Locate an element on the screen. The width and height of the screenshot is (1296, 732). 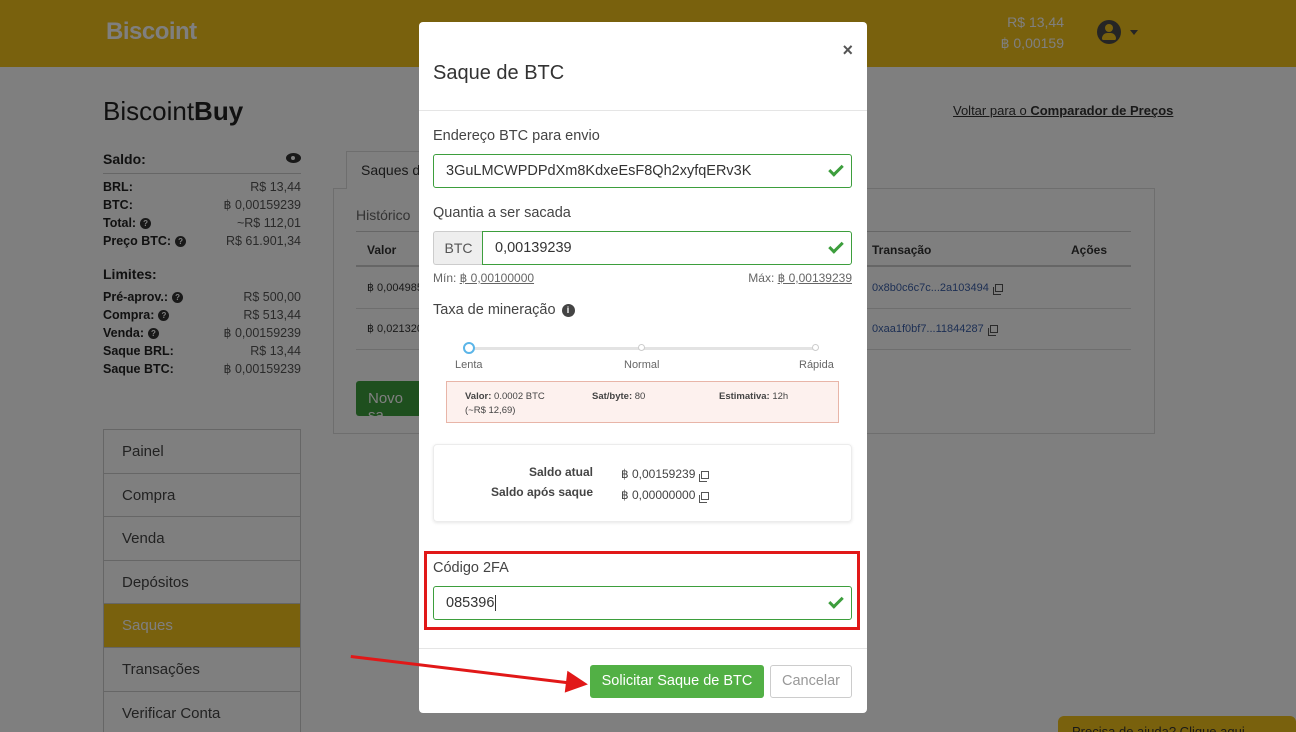
fee-est-label: Estimativa: is located at coordinates (744, 396).